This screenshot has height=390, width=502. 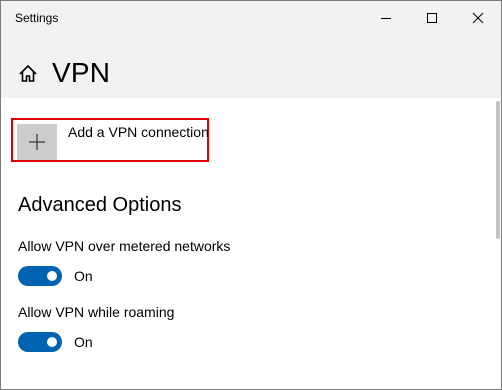 I want to click on maximize-icon, so click(x=432, y=17).